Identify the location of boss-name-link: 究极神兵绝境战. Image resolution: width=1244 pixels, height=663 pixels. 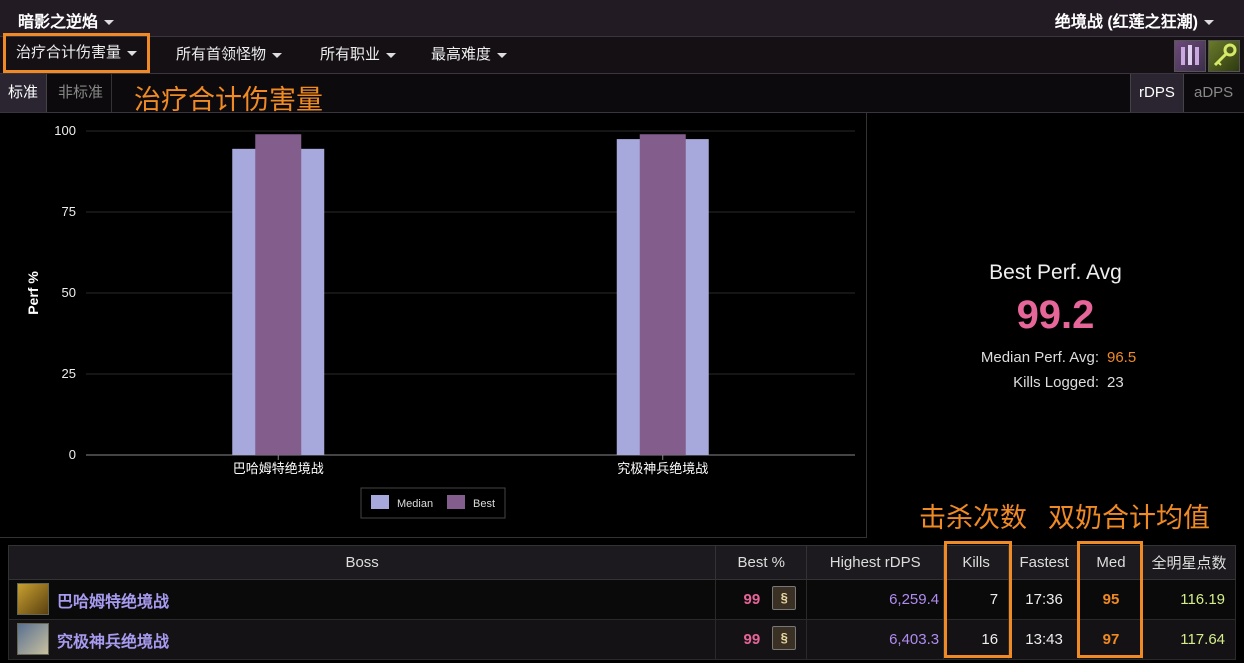
(113, 642).